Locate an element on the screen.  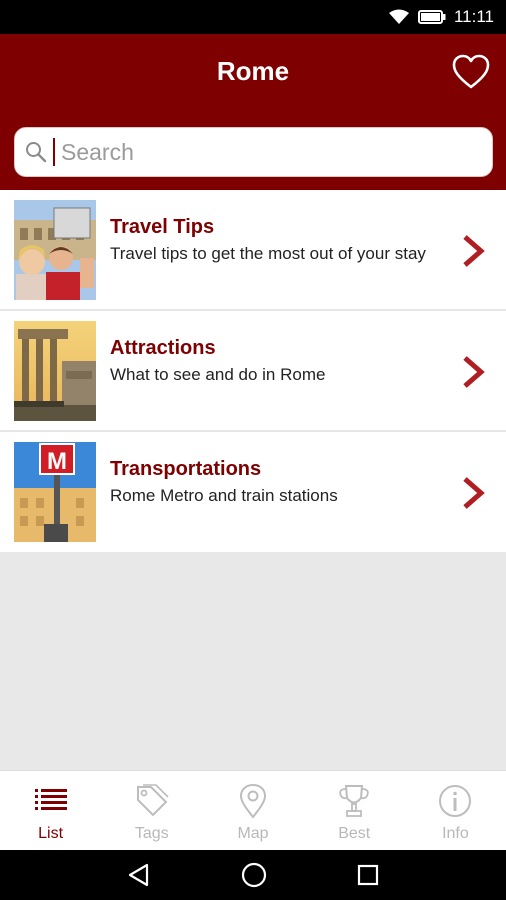
list-item-subtitle: What to see and do in Rome is located at coordinates (218, 374).